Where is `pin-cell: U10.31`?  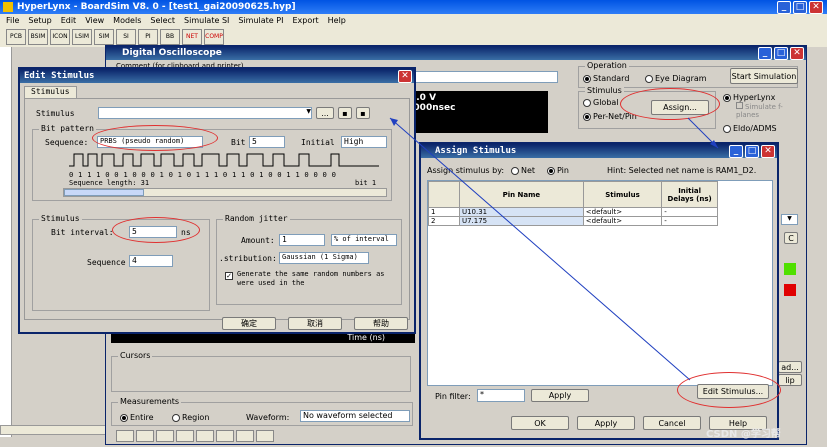
pin-cell: U10.31 is located at coordinates (521, 212).